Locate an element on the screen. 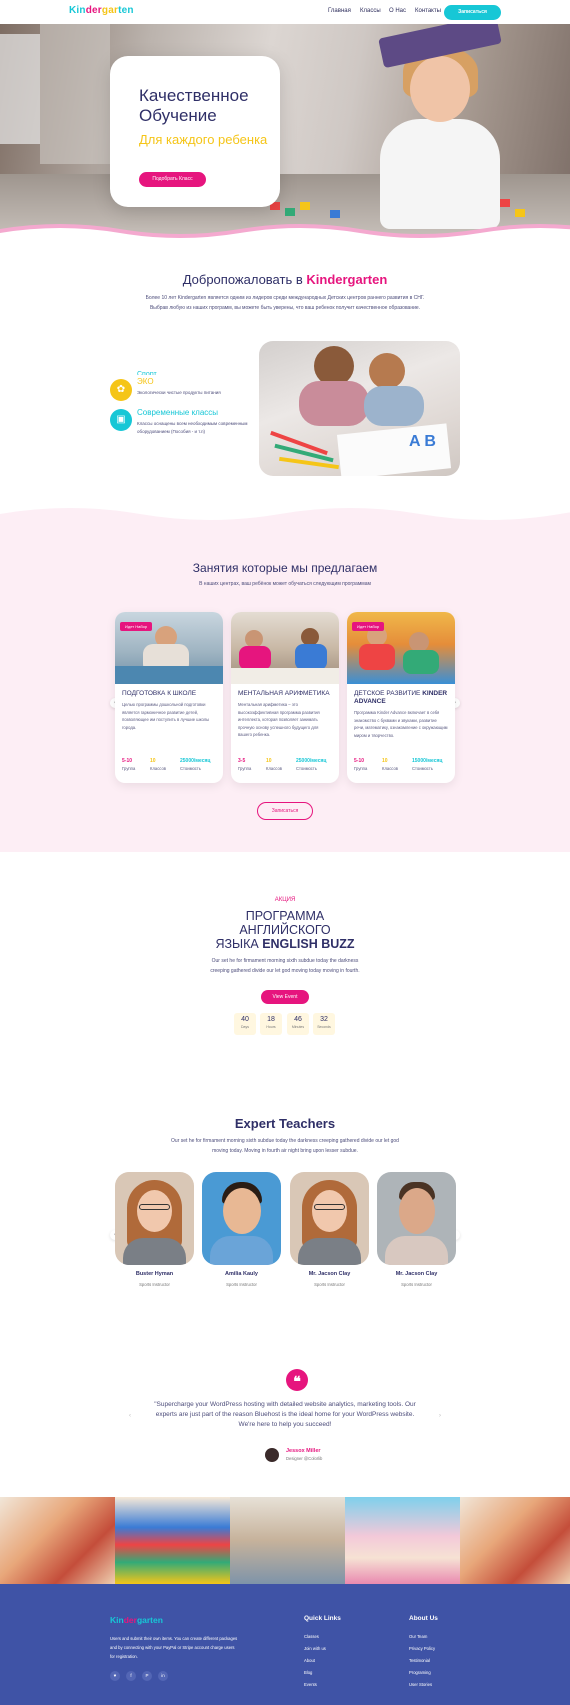 Image resolution: width=570 pixels, height=1705 pixels. nav-about: О Нас is located at coordinates (397, 11).